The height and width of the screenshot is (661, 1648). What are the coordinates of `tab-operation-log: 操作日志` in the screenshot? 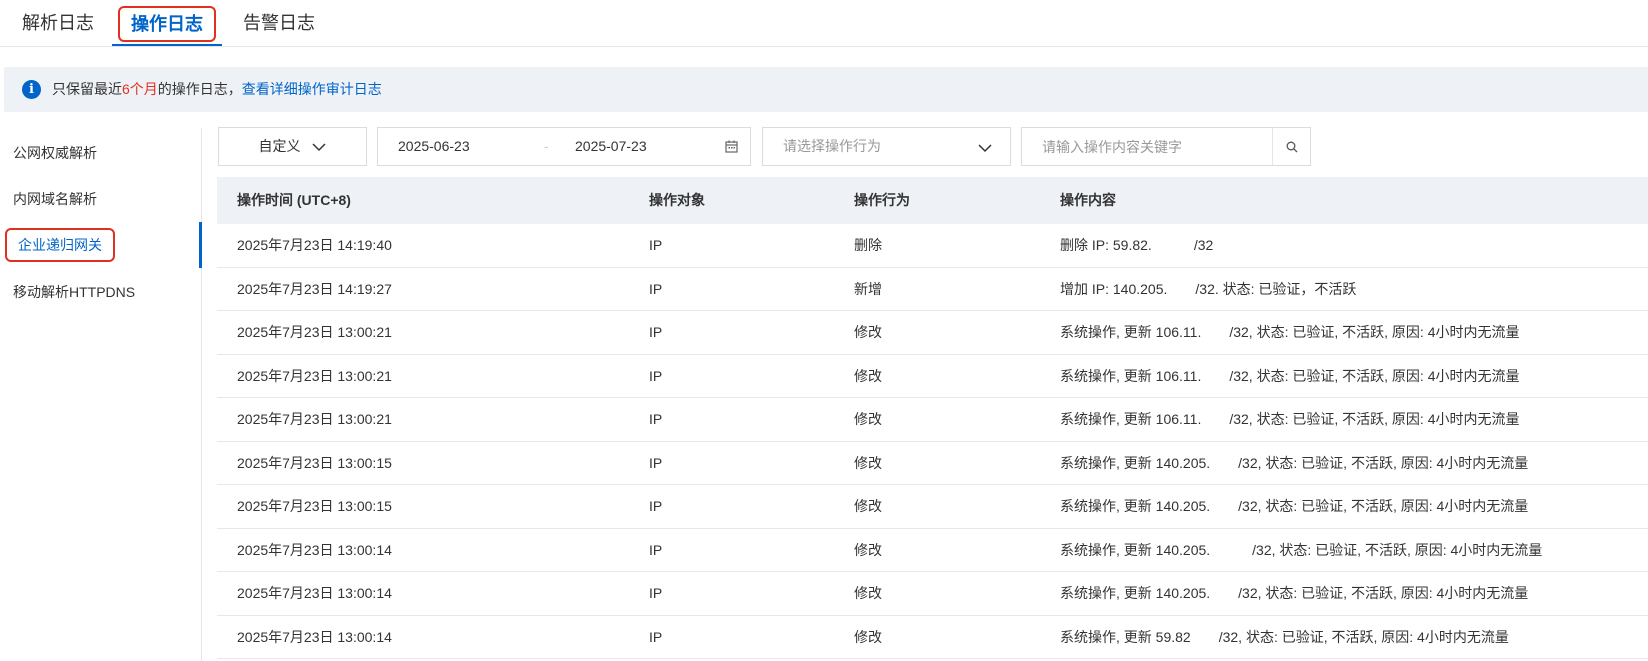 It's located at (167, 23).